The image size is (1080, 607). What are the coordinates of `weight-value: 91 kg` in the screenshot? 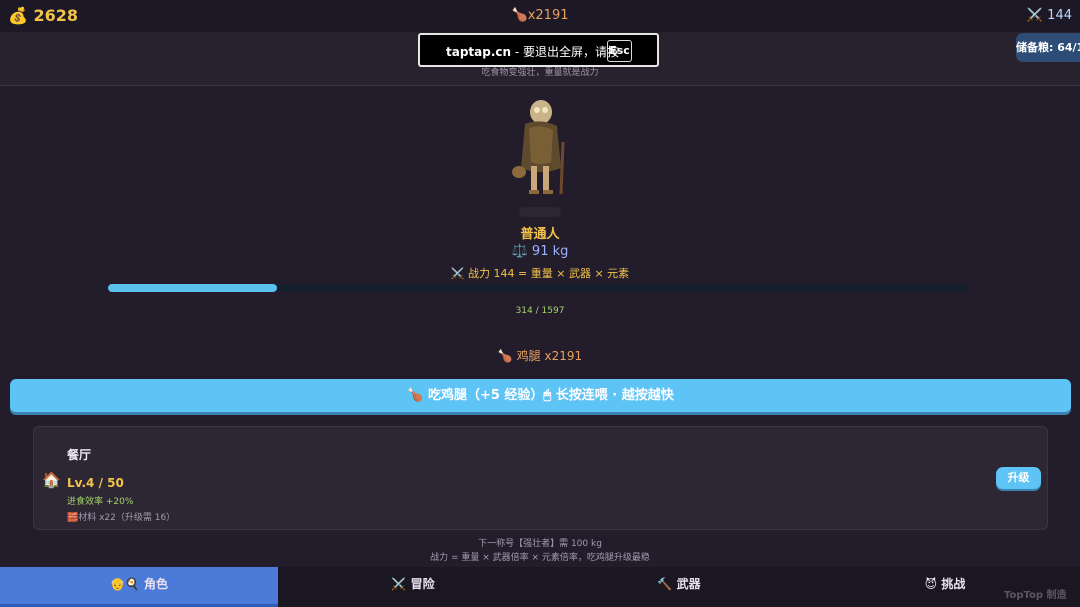 It's located at (550, 251).